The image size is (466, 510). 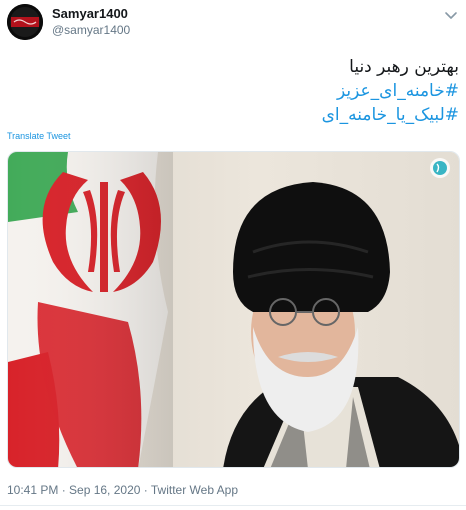 I want to click on author-avatar, so click(x=25, y=22).